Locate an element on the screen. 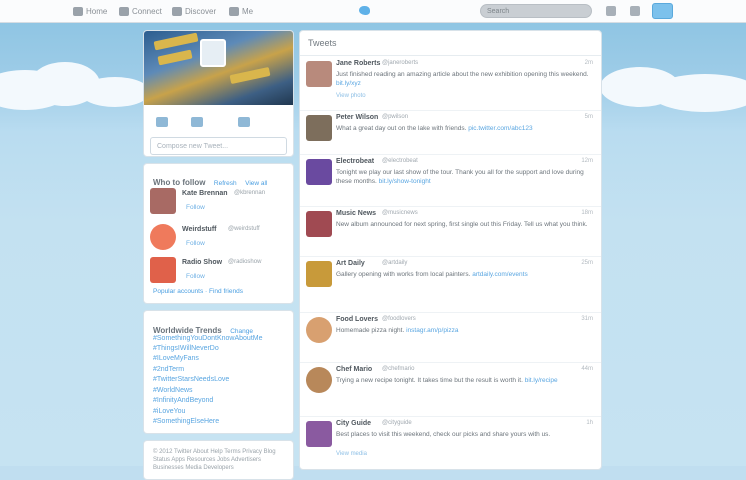 Image resolution: width=746 pixels, height=480 pixels. tweet-author: Food Lovers is located at coordinates (357, 319).